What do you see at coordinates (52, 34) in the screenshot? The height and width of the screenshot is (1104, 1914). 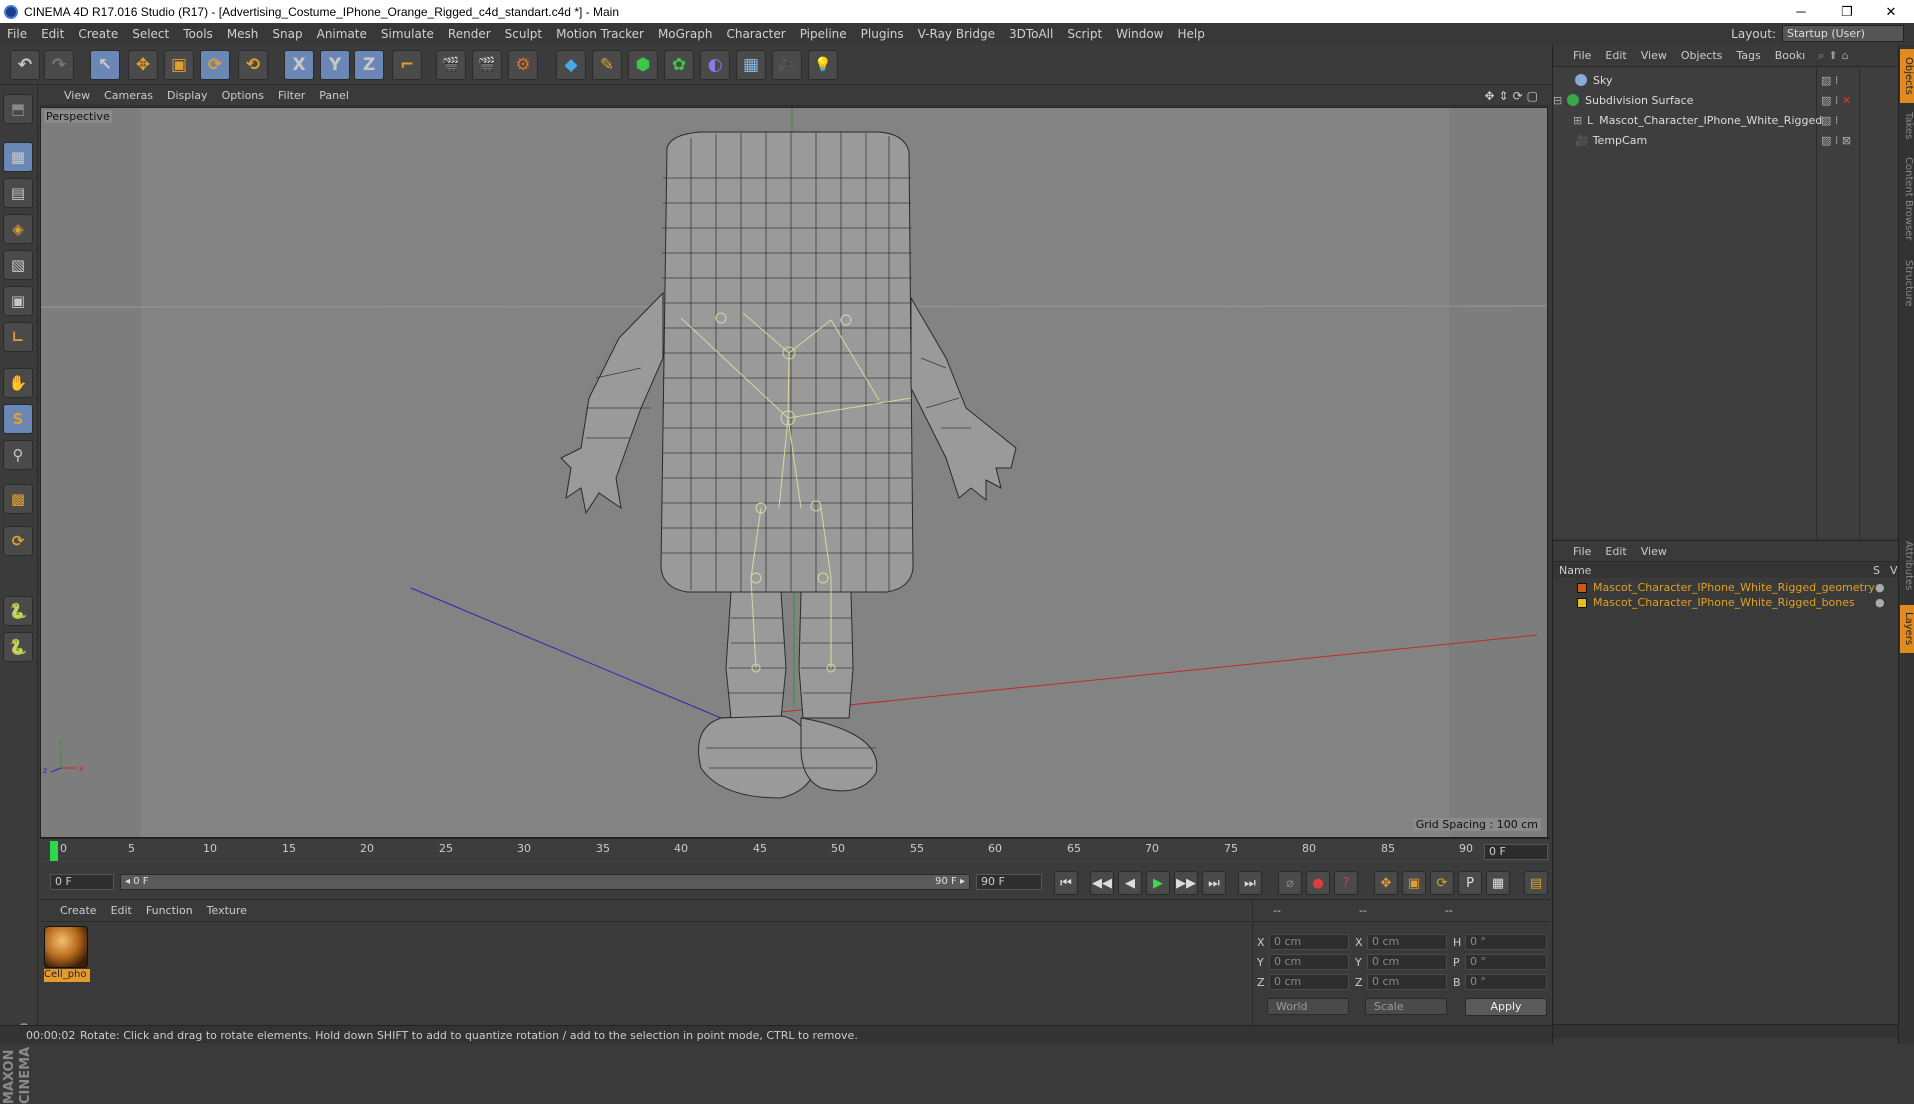 I see `menu-edit: Edit` at bounding box center [52, 34].